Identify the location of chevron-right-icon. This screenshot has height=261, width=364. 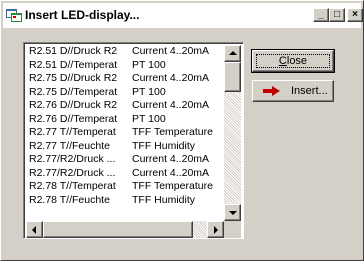
(216, 230).